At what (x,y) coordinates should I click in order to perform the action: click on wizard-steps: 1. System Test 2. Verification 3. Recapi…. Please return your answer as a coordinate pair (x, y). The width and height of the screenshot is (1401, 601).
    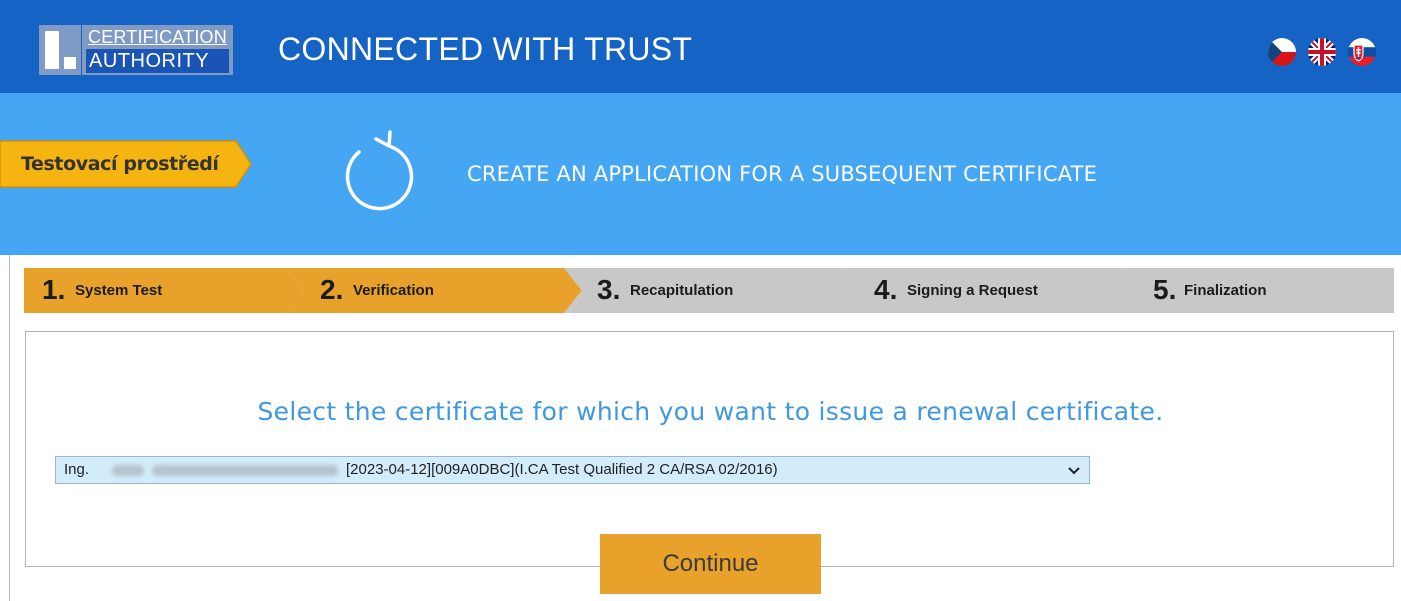
    Looking at the image, I should click on (709, 290).